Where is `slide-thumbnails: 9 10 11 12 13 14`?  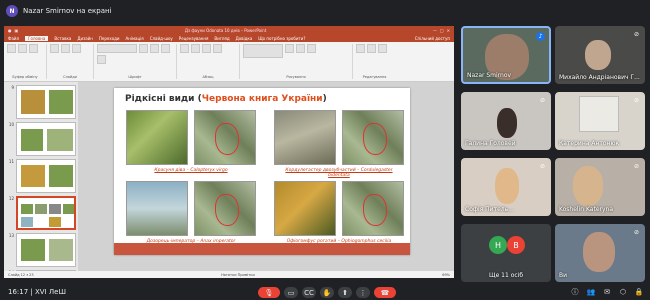 slide-thumbnails: 9 10 11 12 13 14 is located at coordinates (41, 176).